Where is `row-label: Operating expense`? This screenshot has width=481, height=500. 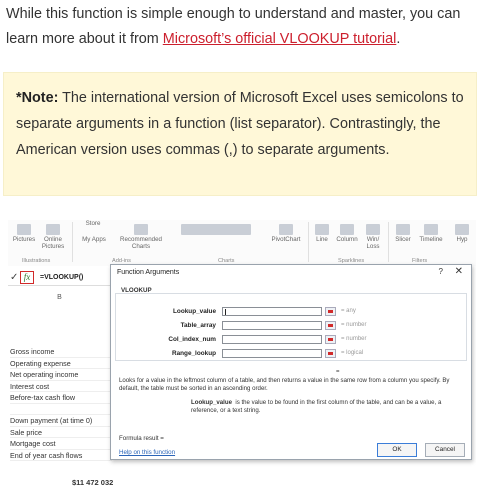
row-label: Operating expense is located at coordinates (61, 363).